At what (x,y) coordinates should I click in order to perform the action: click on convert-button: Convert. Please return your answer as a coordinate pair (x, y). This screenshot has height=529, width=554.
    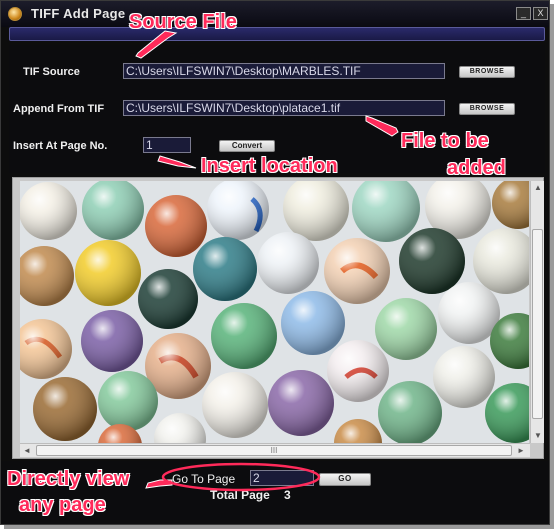
    Looking at the image, I should click on (247, 146).